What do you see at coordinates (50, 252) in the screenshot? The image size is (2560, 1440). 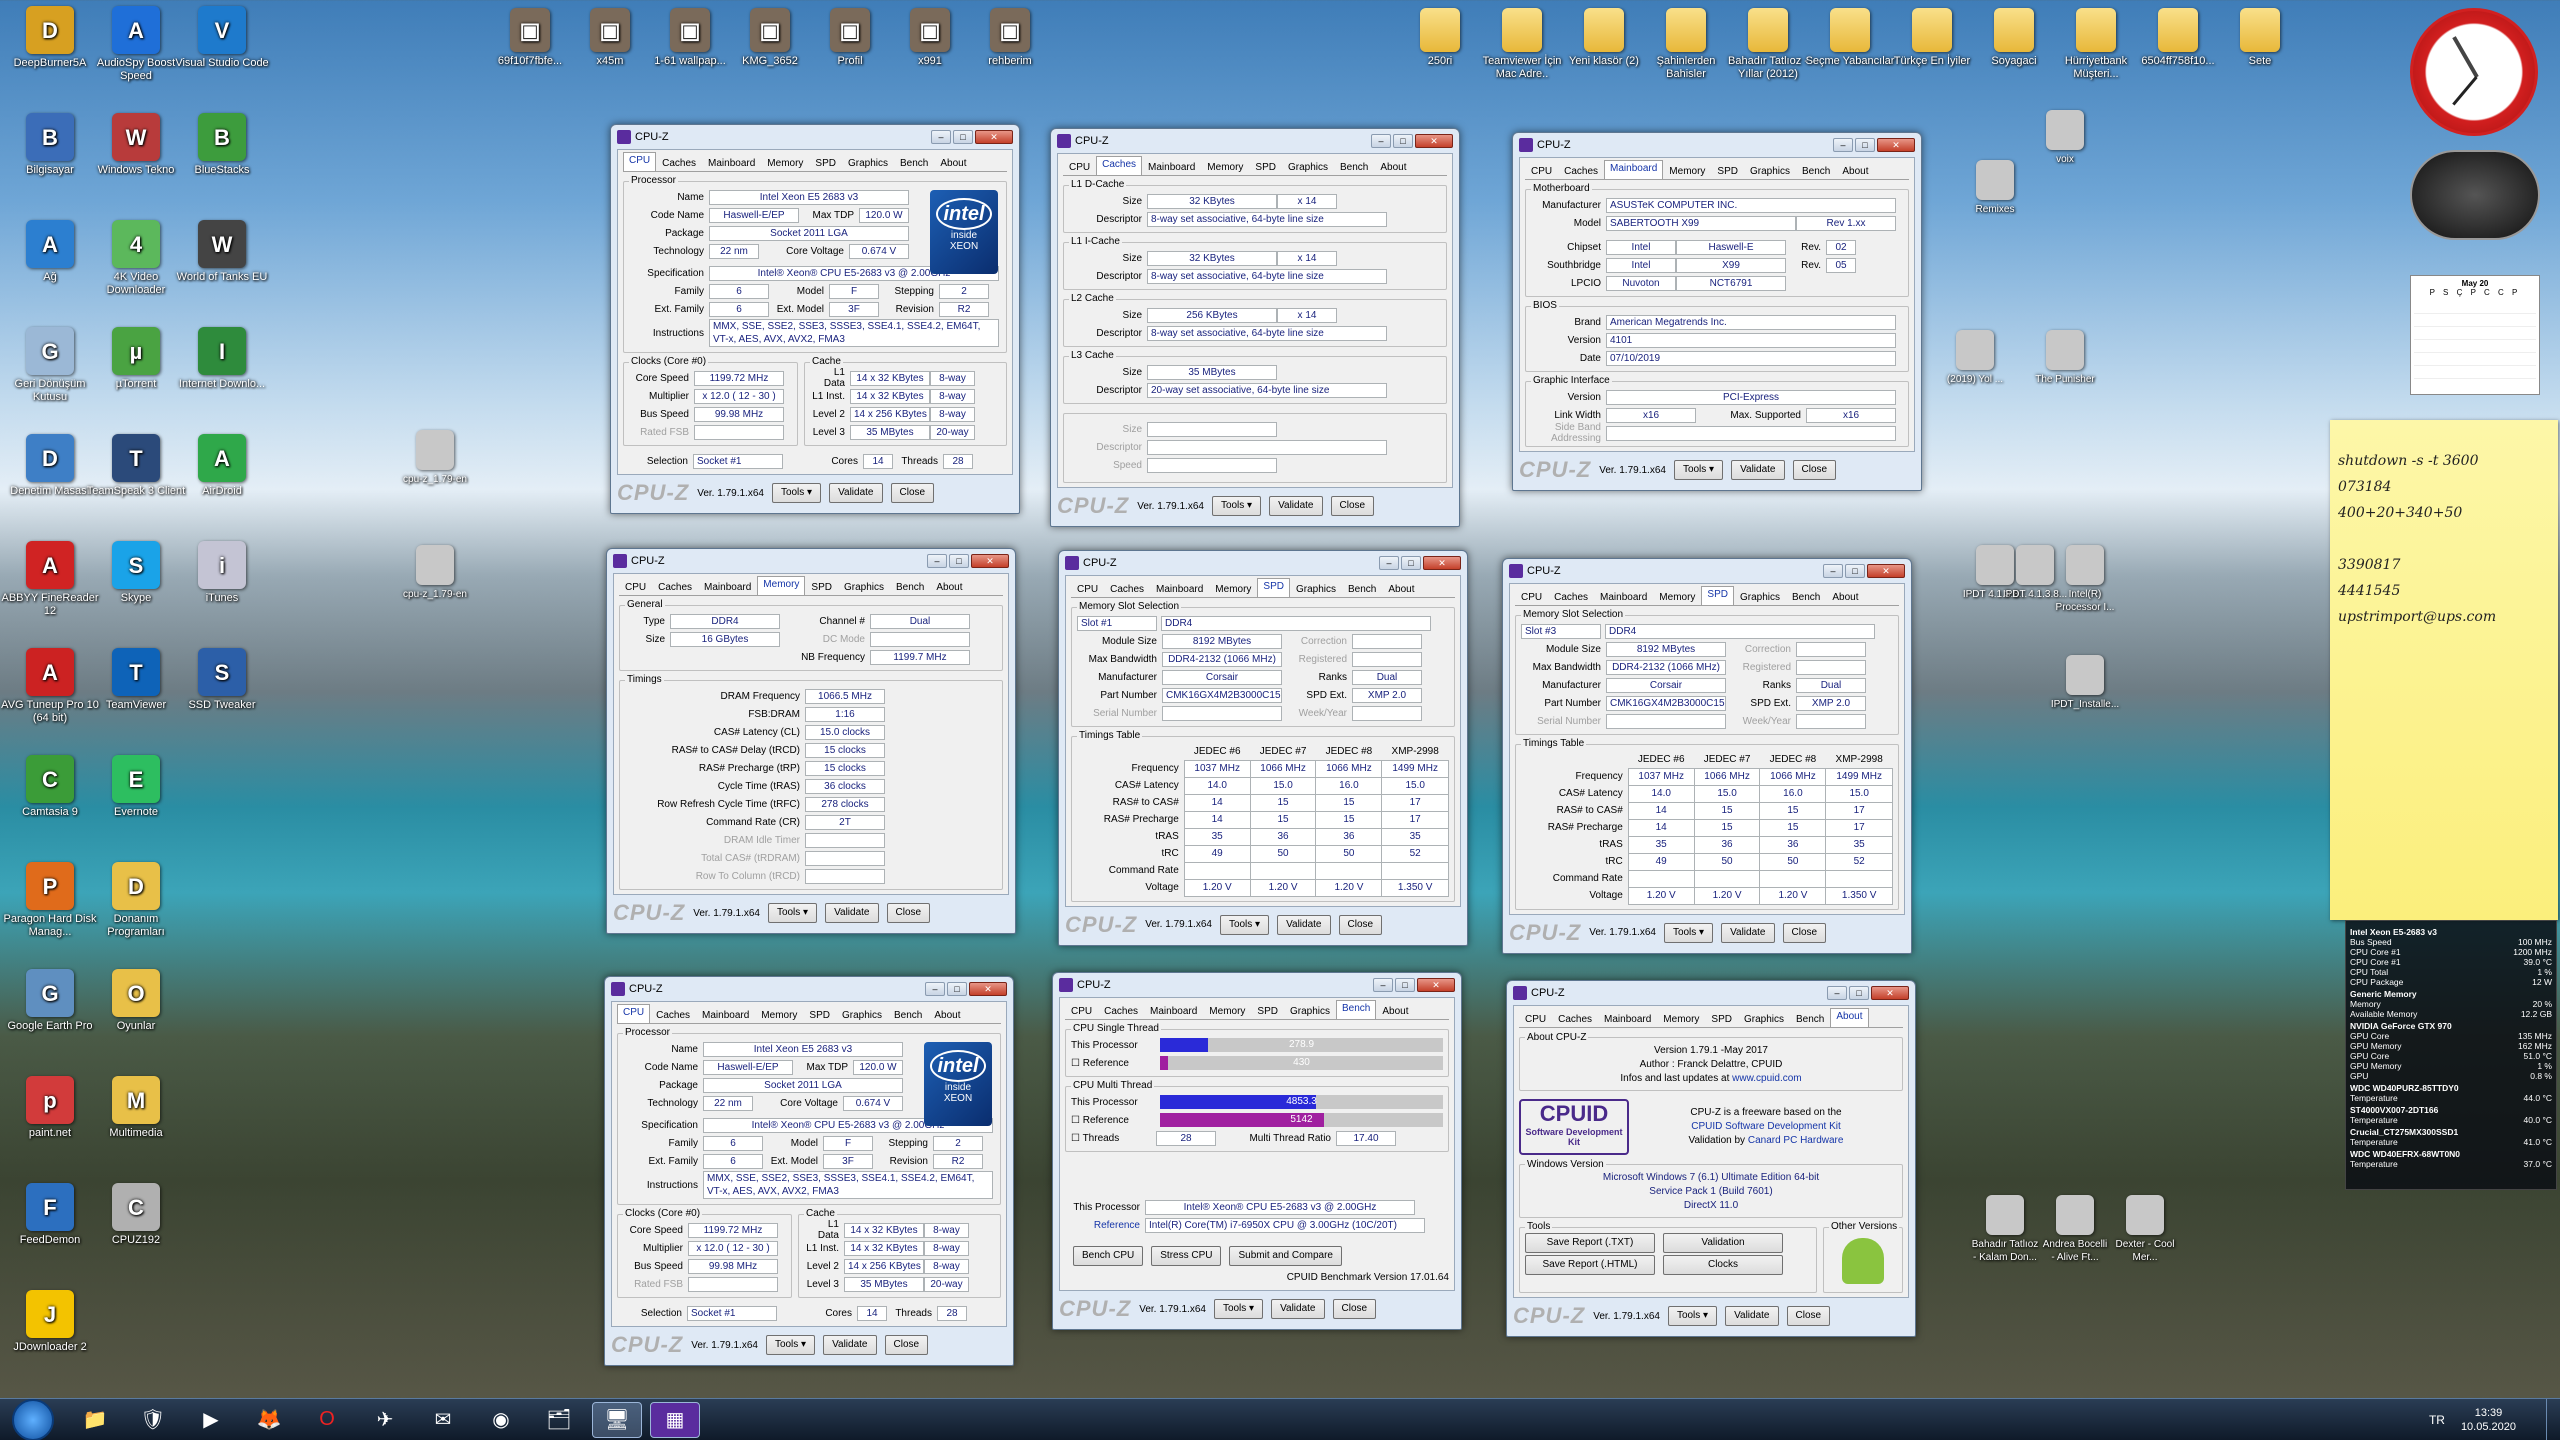 I see `desktop-icon: A Ağ` at bounding box center [50, 252].